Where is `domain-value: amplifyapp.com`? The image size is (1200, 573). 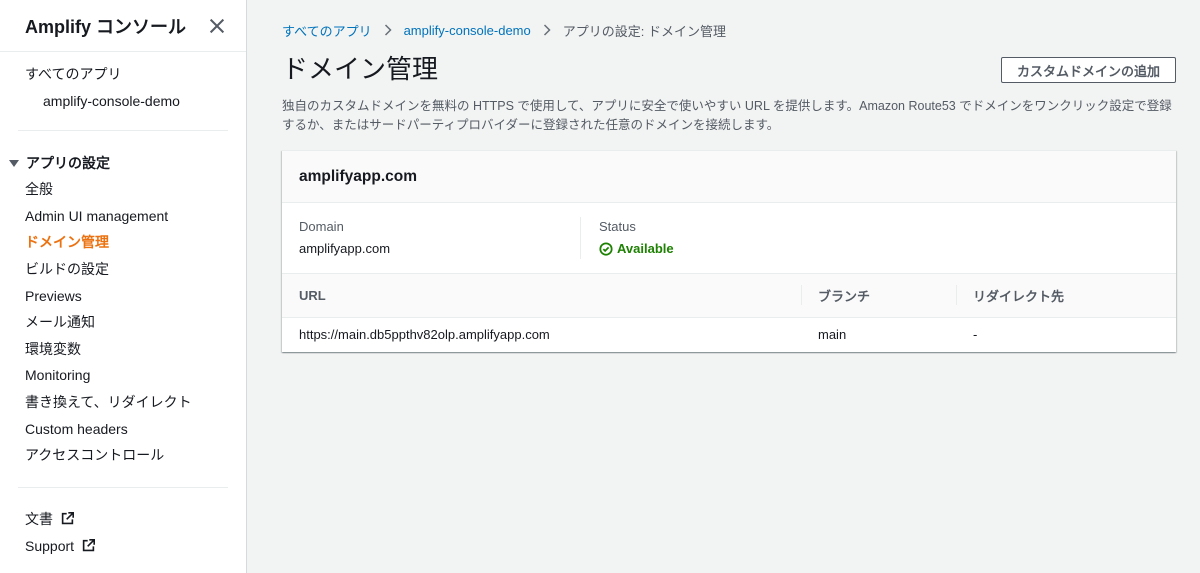 domain-value: amplifyapp.com is located at coordinates (345, 248).